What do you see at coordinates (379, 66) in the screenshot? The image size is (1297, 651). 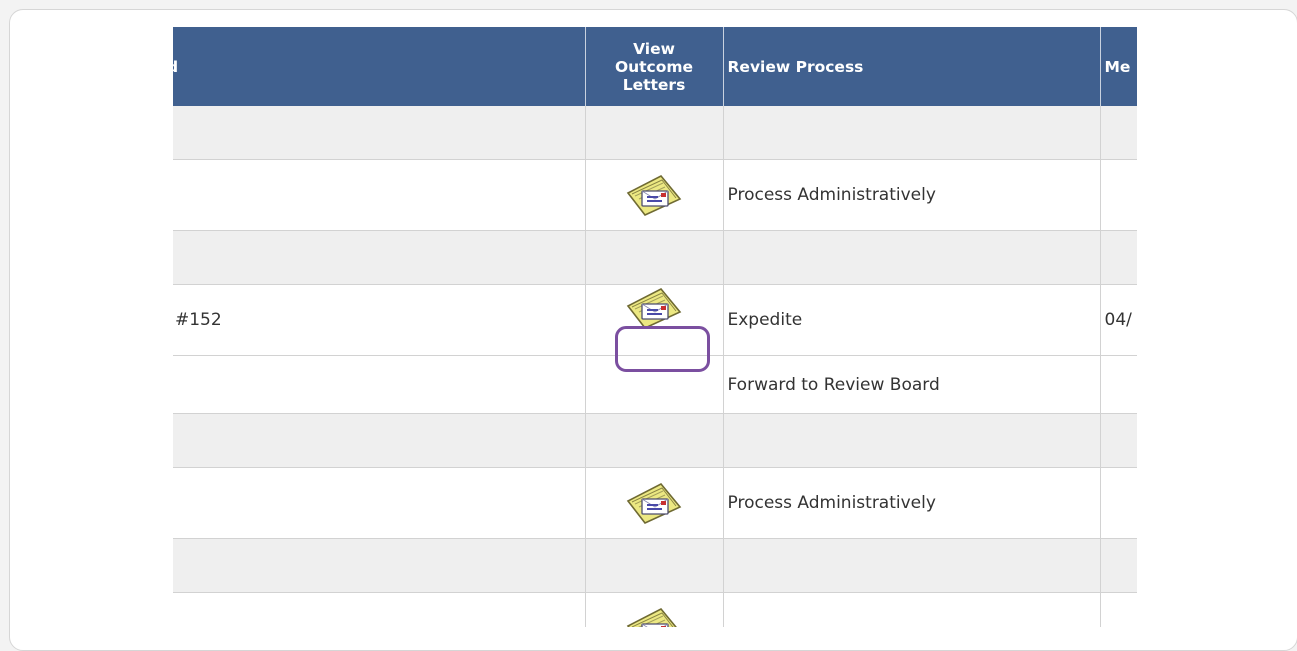 I see `header-col1: d` at bounding box center [379, 66].